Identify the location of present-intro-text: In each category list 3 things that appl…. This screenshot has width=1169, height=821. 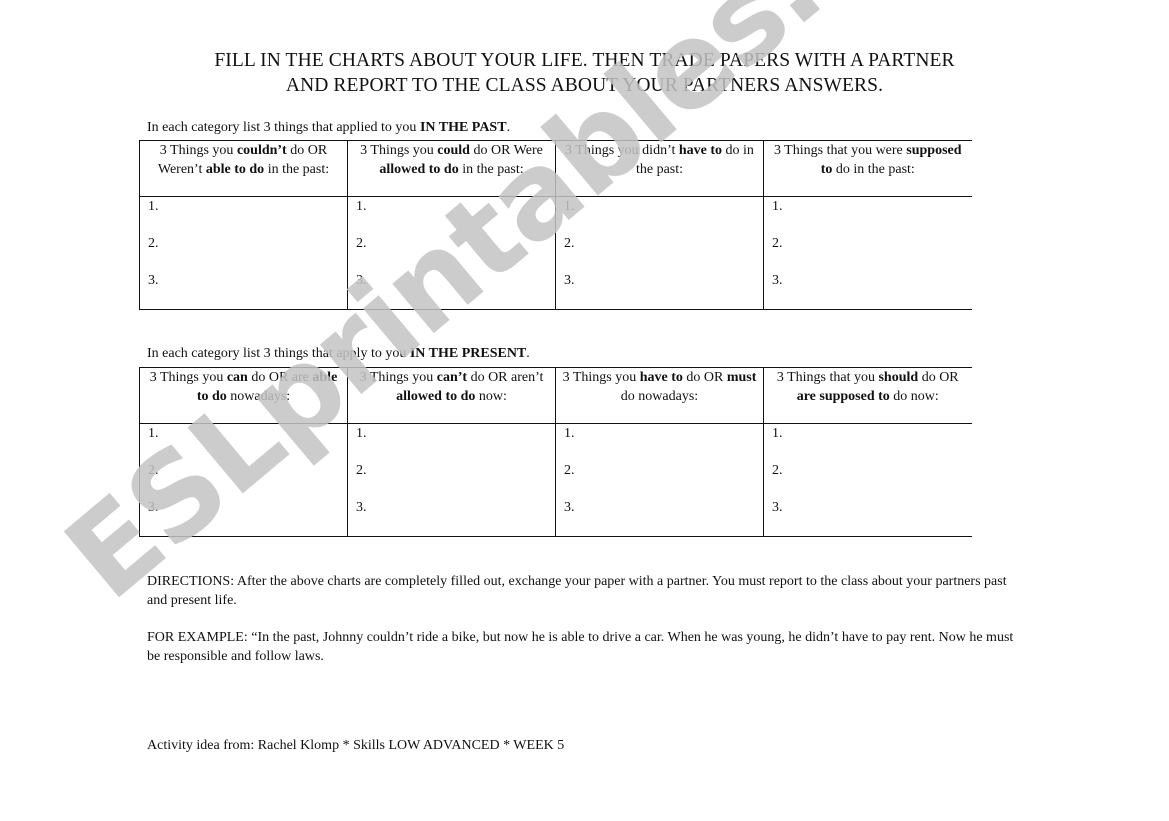
(278, 353).